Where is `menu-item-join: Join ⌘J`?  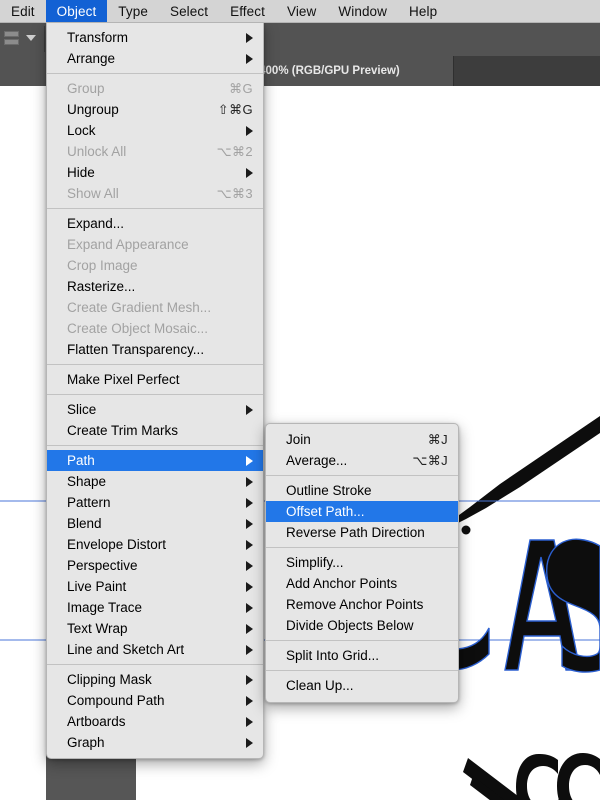
menu-item-join: Join ⌘J is located at coordinates (362, 439).